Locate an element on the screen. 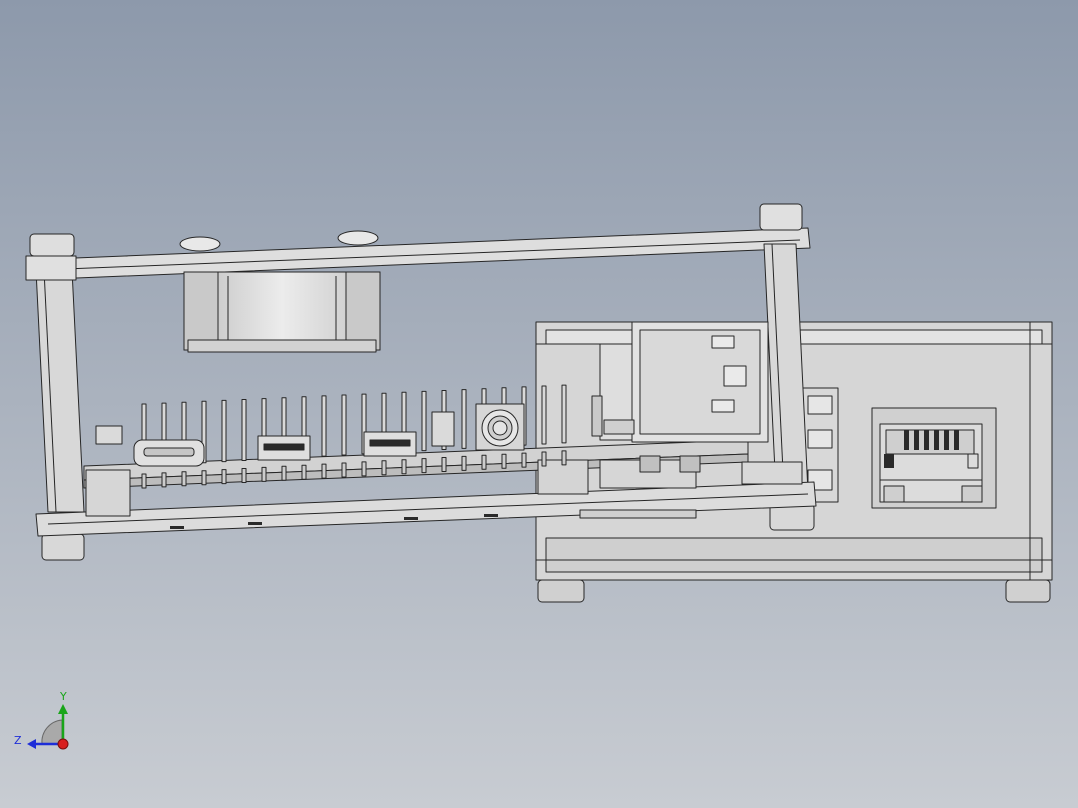  y-axis-label: Y is located at coordinates (63, 696).